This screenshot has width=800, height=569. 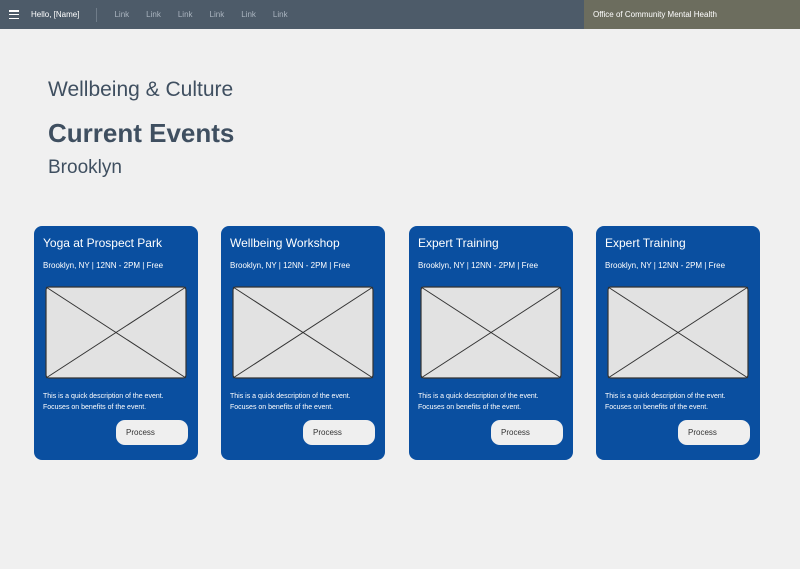 What do you see at coordinates (102, 243) in the screenshot?
I see `event-title: Yoga at Prospect Park` at bounding box center [102, 243].